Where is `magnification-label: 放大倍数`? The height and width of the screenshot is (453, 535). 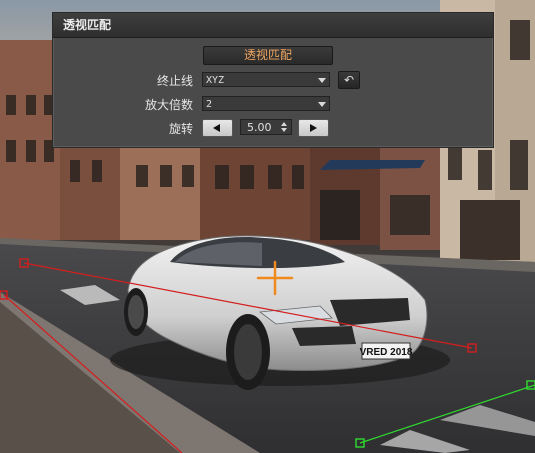
magnification-label: 放大倍数 is located at coordinates (168, 105).